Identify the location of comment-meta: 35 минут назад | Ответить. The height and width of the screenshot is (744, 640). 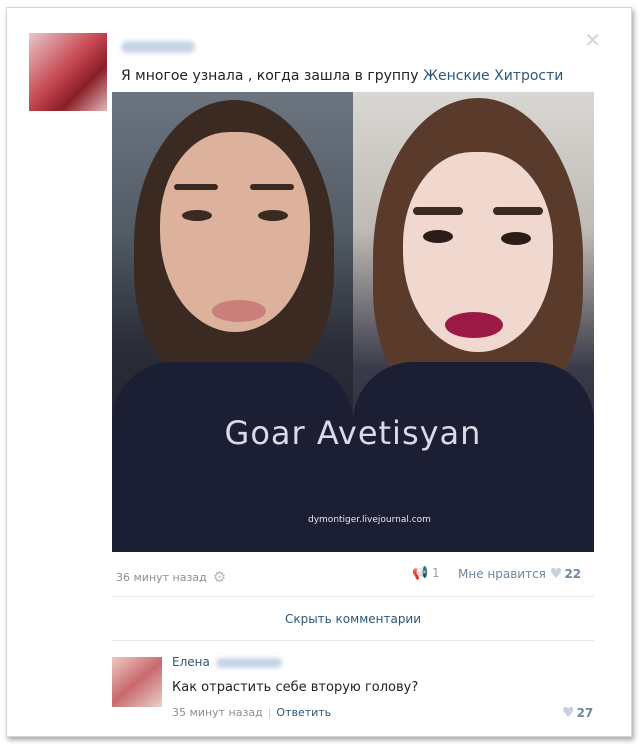
(251, 712).